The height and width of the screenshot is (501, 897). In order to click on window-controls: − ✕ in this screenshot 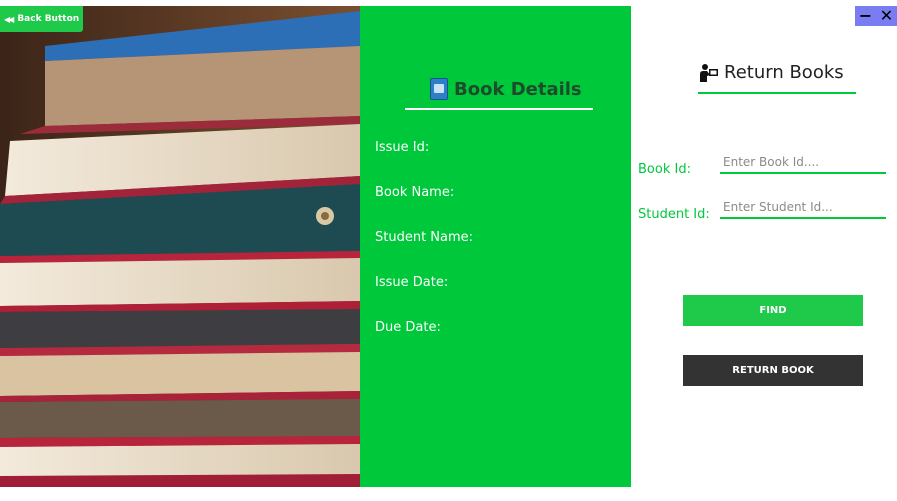, I will do `click(876, 16)`.